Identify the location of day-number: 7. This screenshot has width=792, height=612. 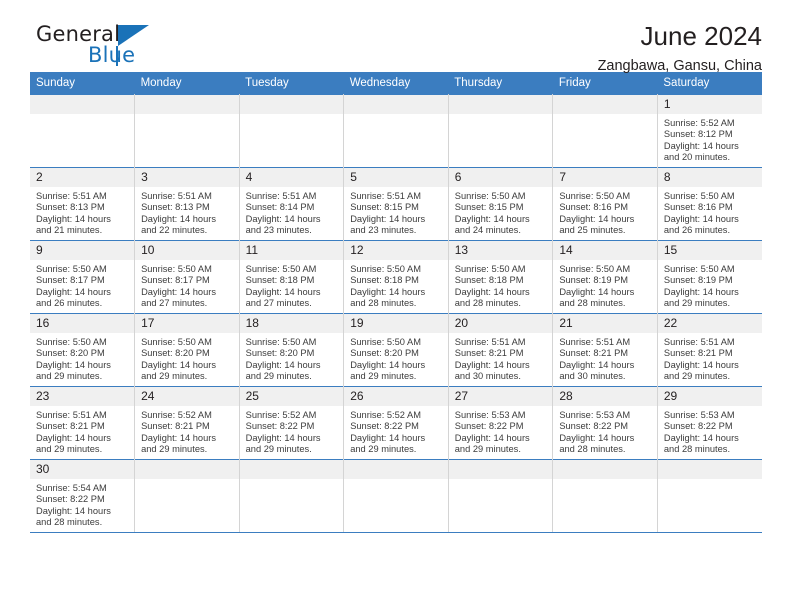
(605, 177).